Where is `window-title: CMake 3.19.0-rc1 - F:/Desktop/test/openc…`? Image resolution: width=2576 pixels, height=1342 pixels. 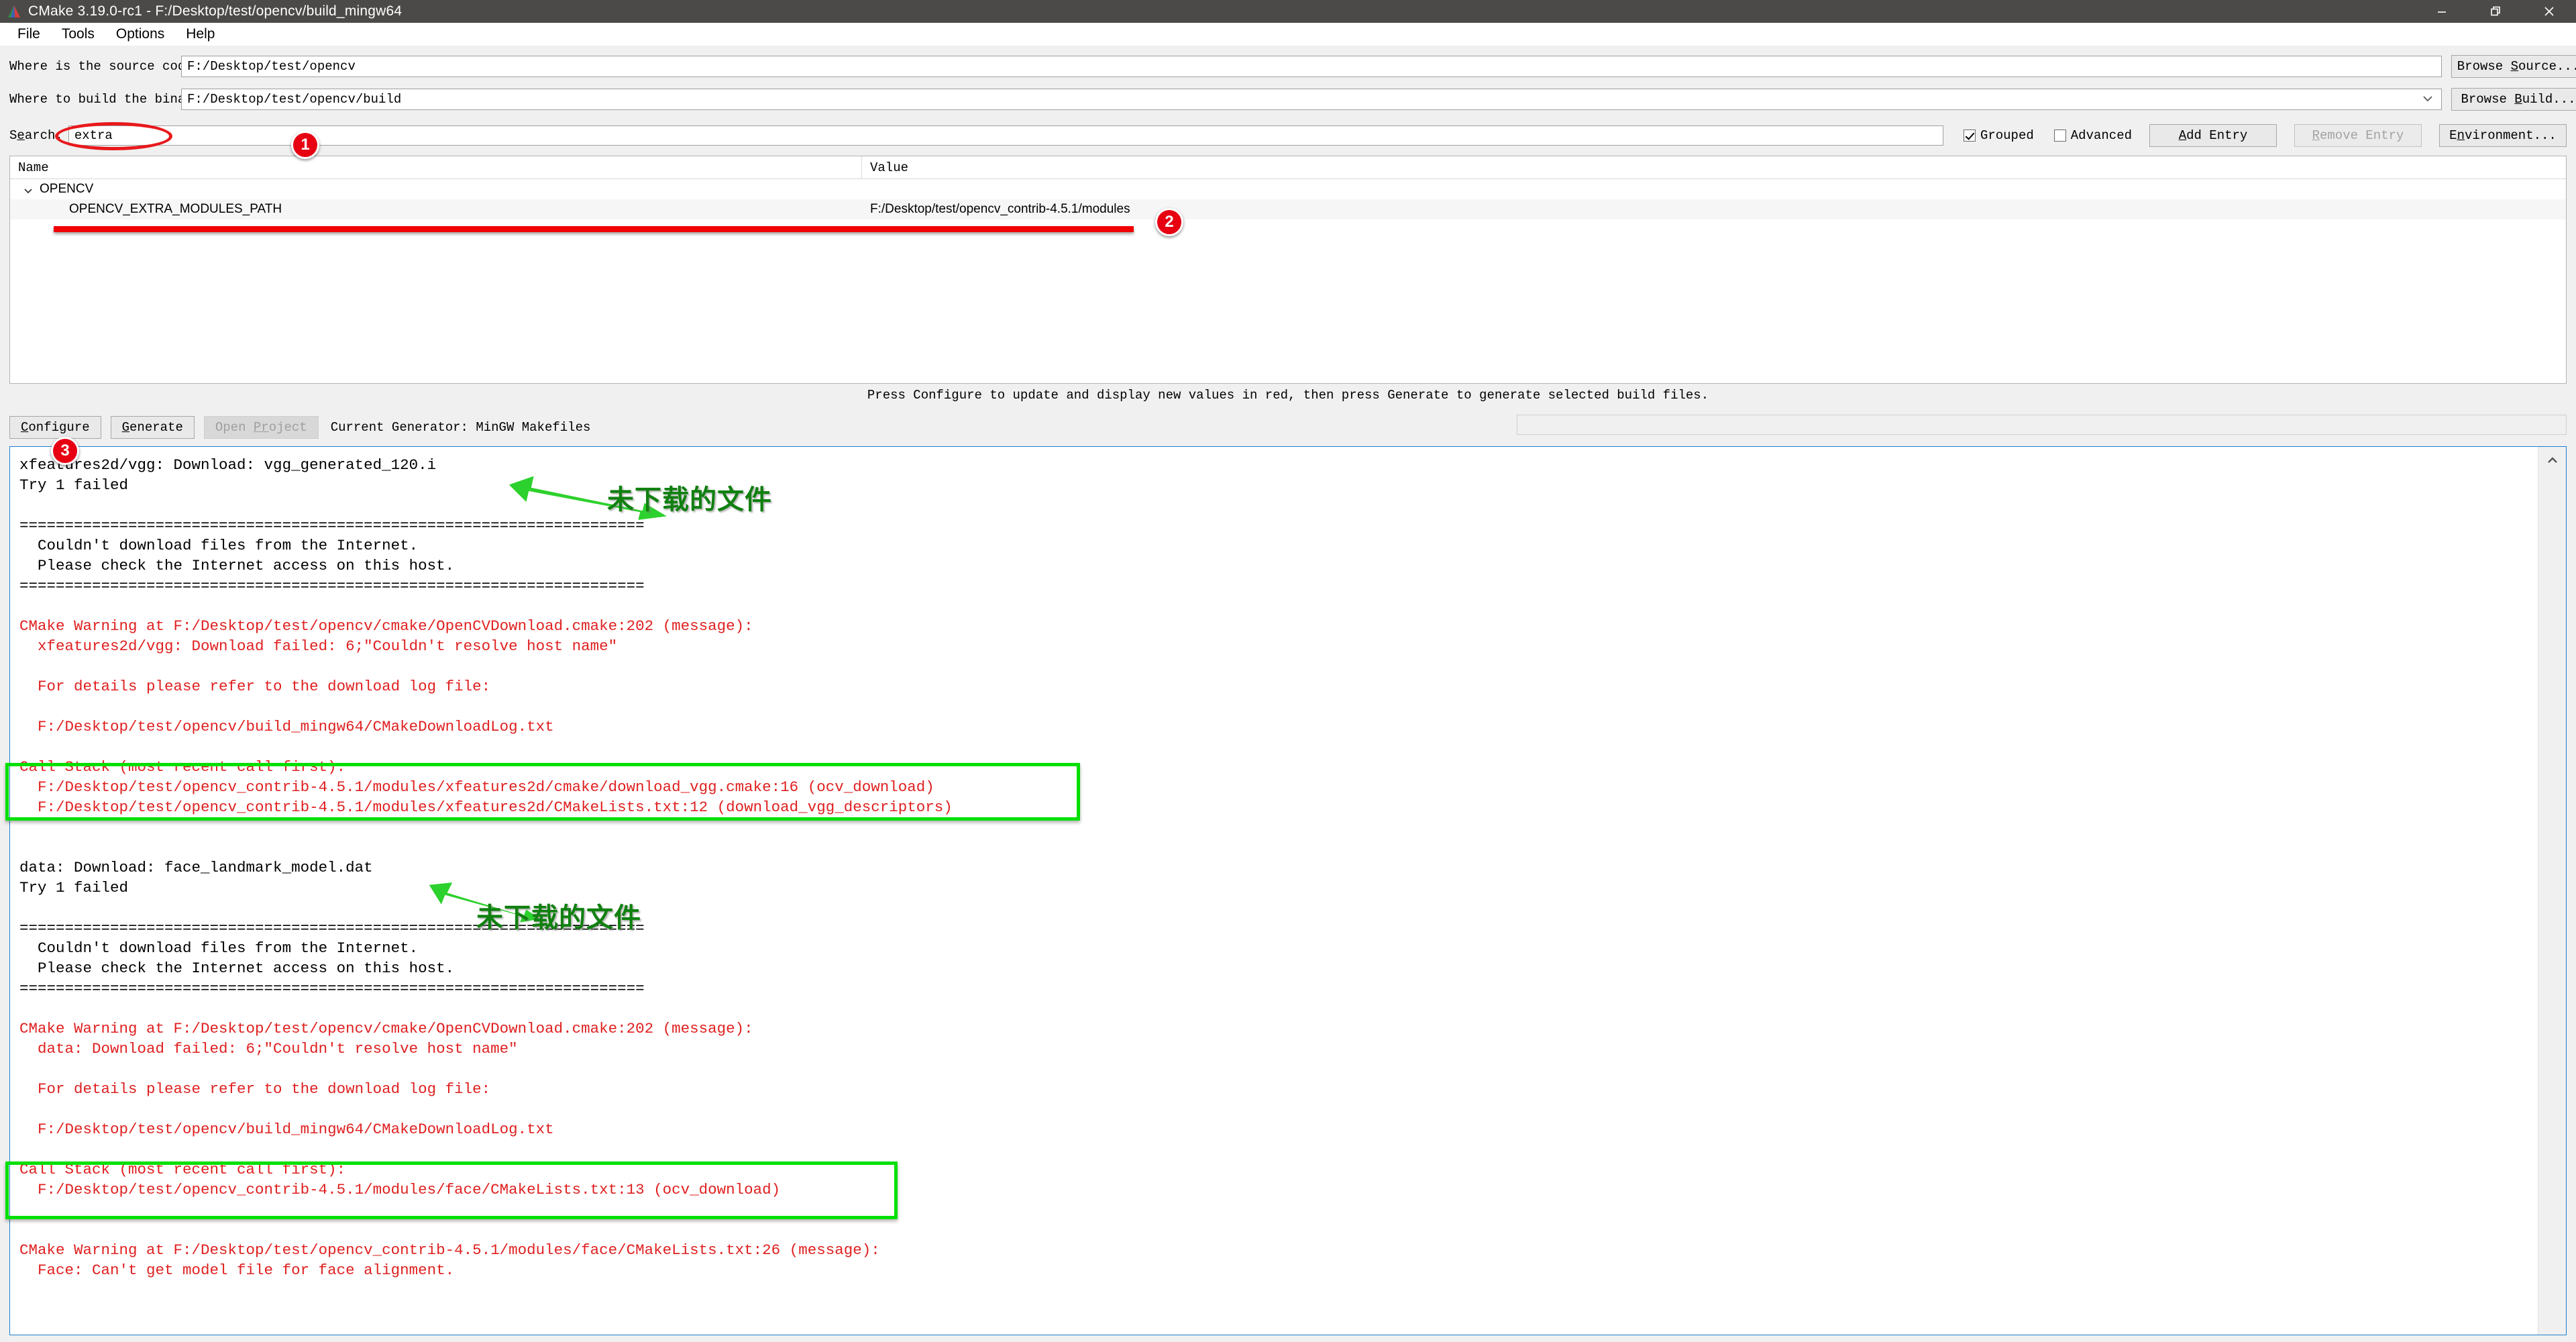
window-title: CMake 3.19.0-rc1 - F:/Desktop/test/openc… is located at coordinates (215, 11).